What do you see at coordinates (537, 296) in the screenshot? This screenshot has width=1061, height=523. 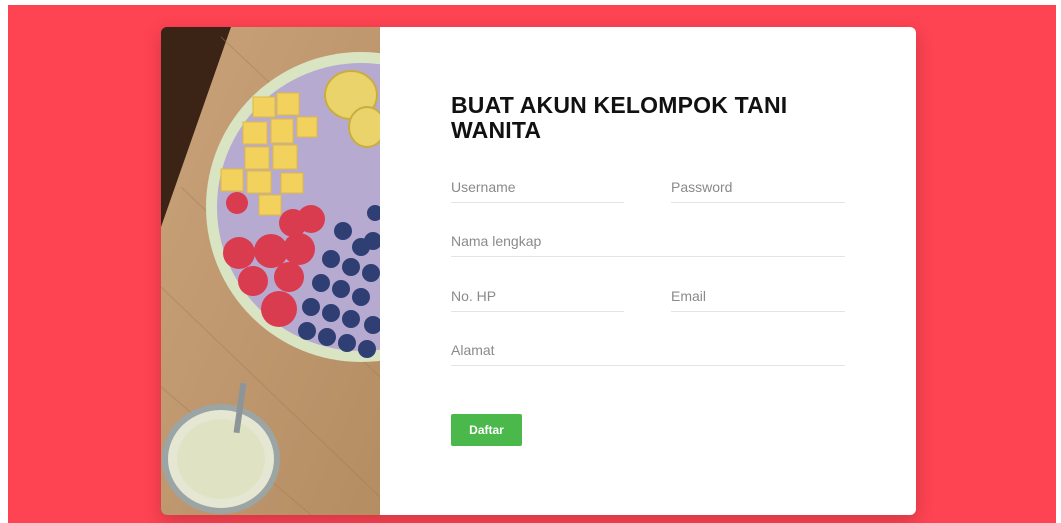 I see `phone-input` at bounding box center [537, 296].